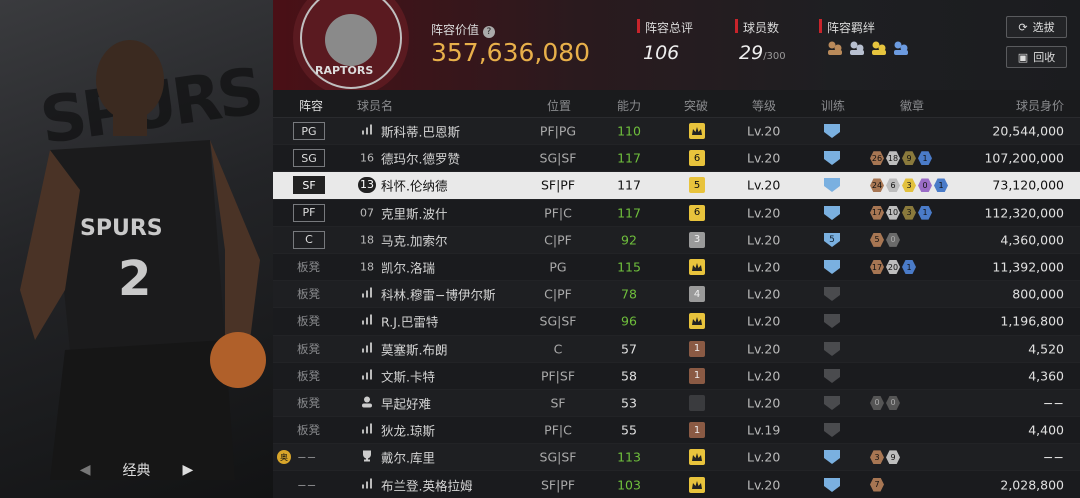 The width and height of the screenshot is (1080, 498). Describe the element at coordinates (307, 457) in the screenshot. I see `bench-label: −−` at that location.